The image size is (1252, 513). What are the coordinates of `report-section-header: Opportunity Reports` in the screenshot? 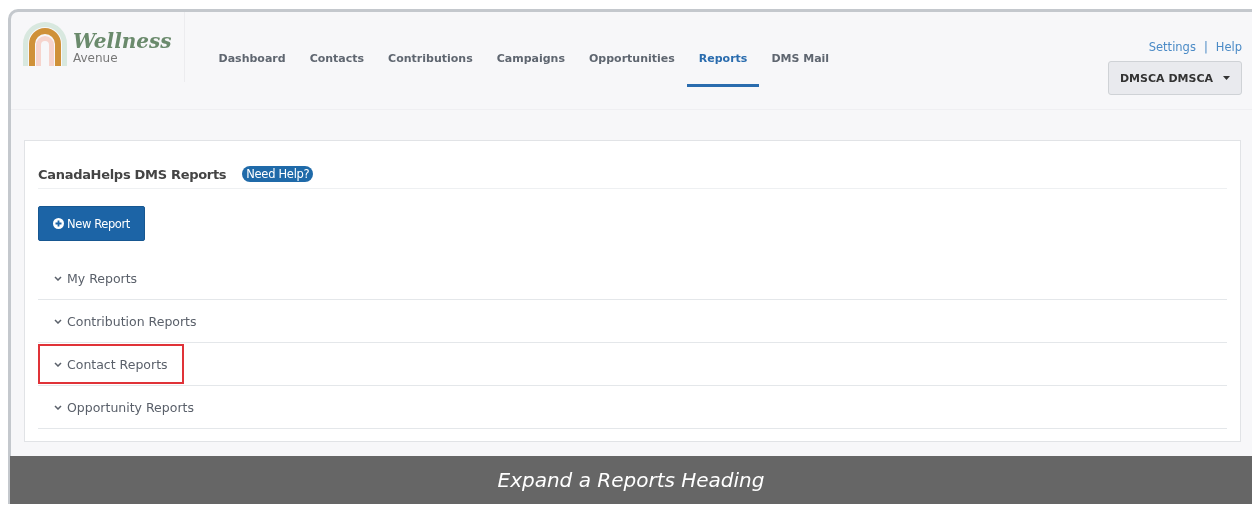 It's located at (124, 407).